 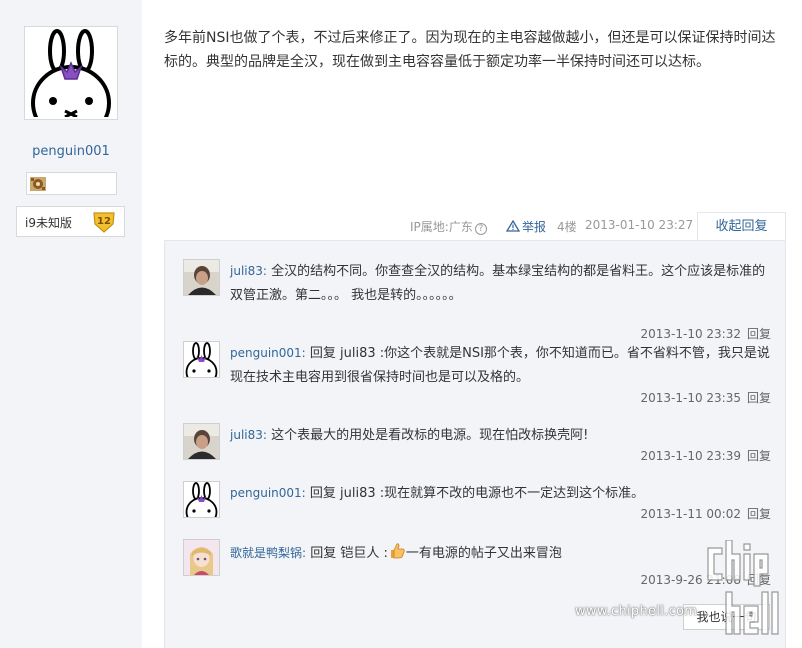 What do you see at coordinates (71, 151) in the screenshot?
I see `author-username: penguin001` at bounding box center [71, 151].